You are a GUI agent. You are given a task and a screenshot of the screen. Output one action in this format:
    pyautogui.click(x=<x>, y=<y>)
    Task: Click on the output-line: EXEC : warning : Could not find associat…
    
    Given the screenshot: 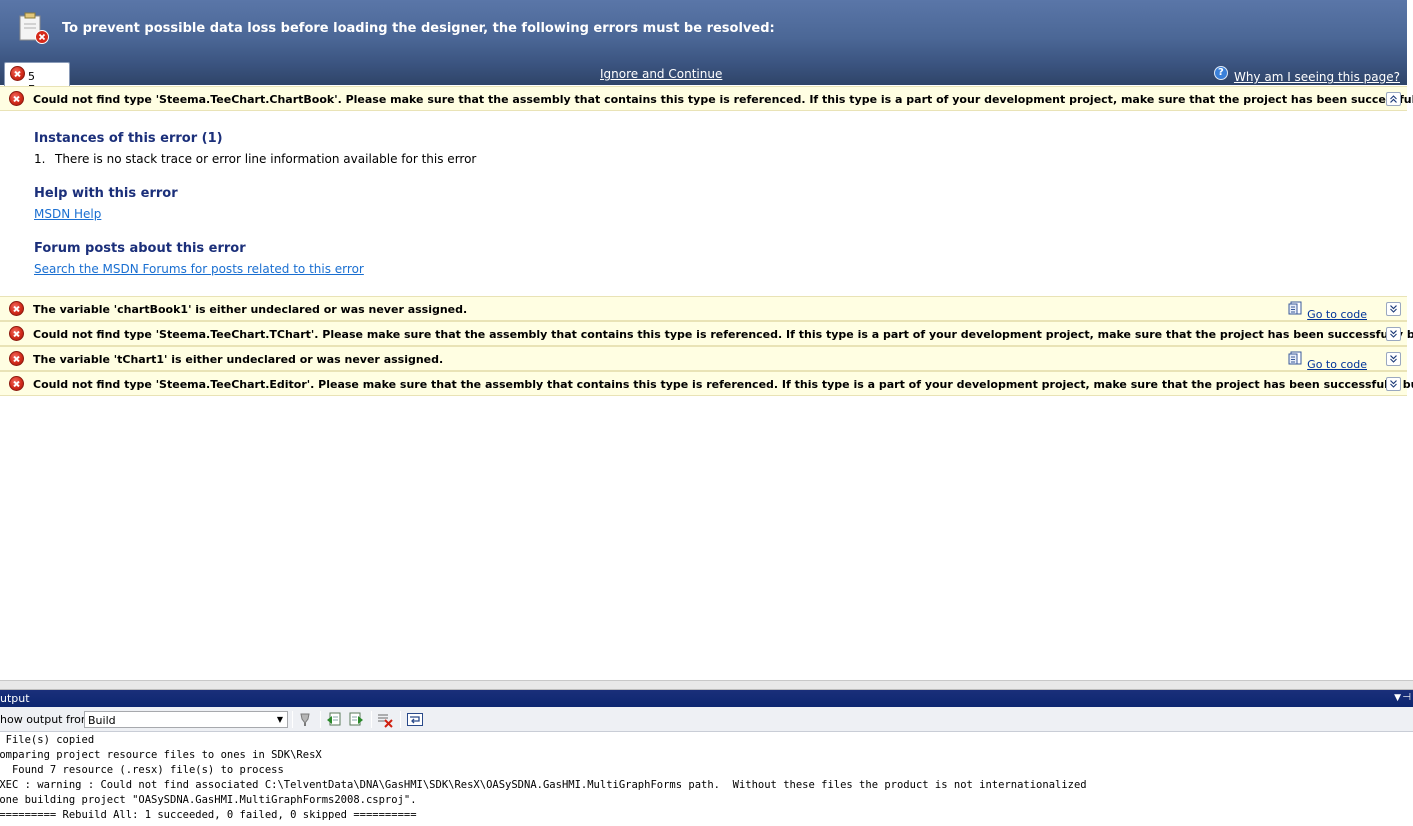 What is the action you would take?
    pyautogui.click(x=543, y=785)
    